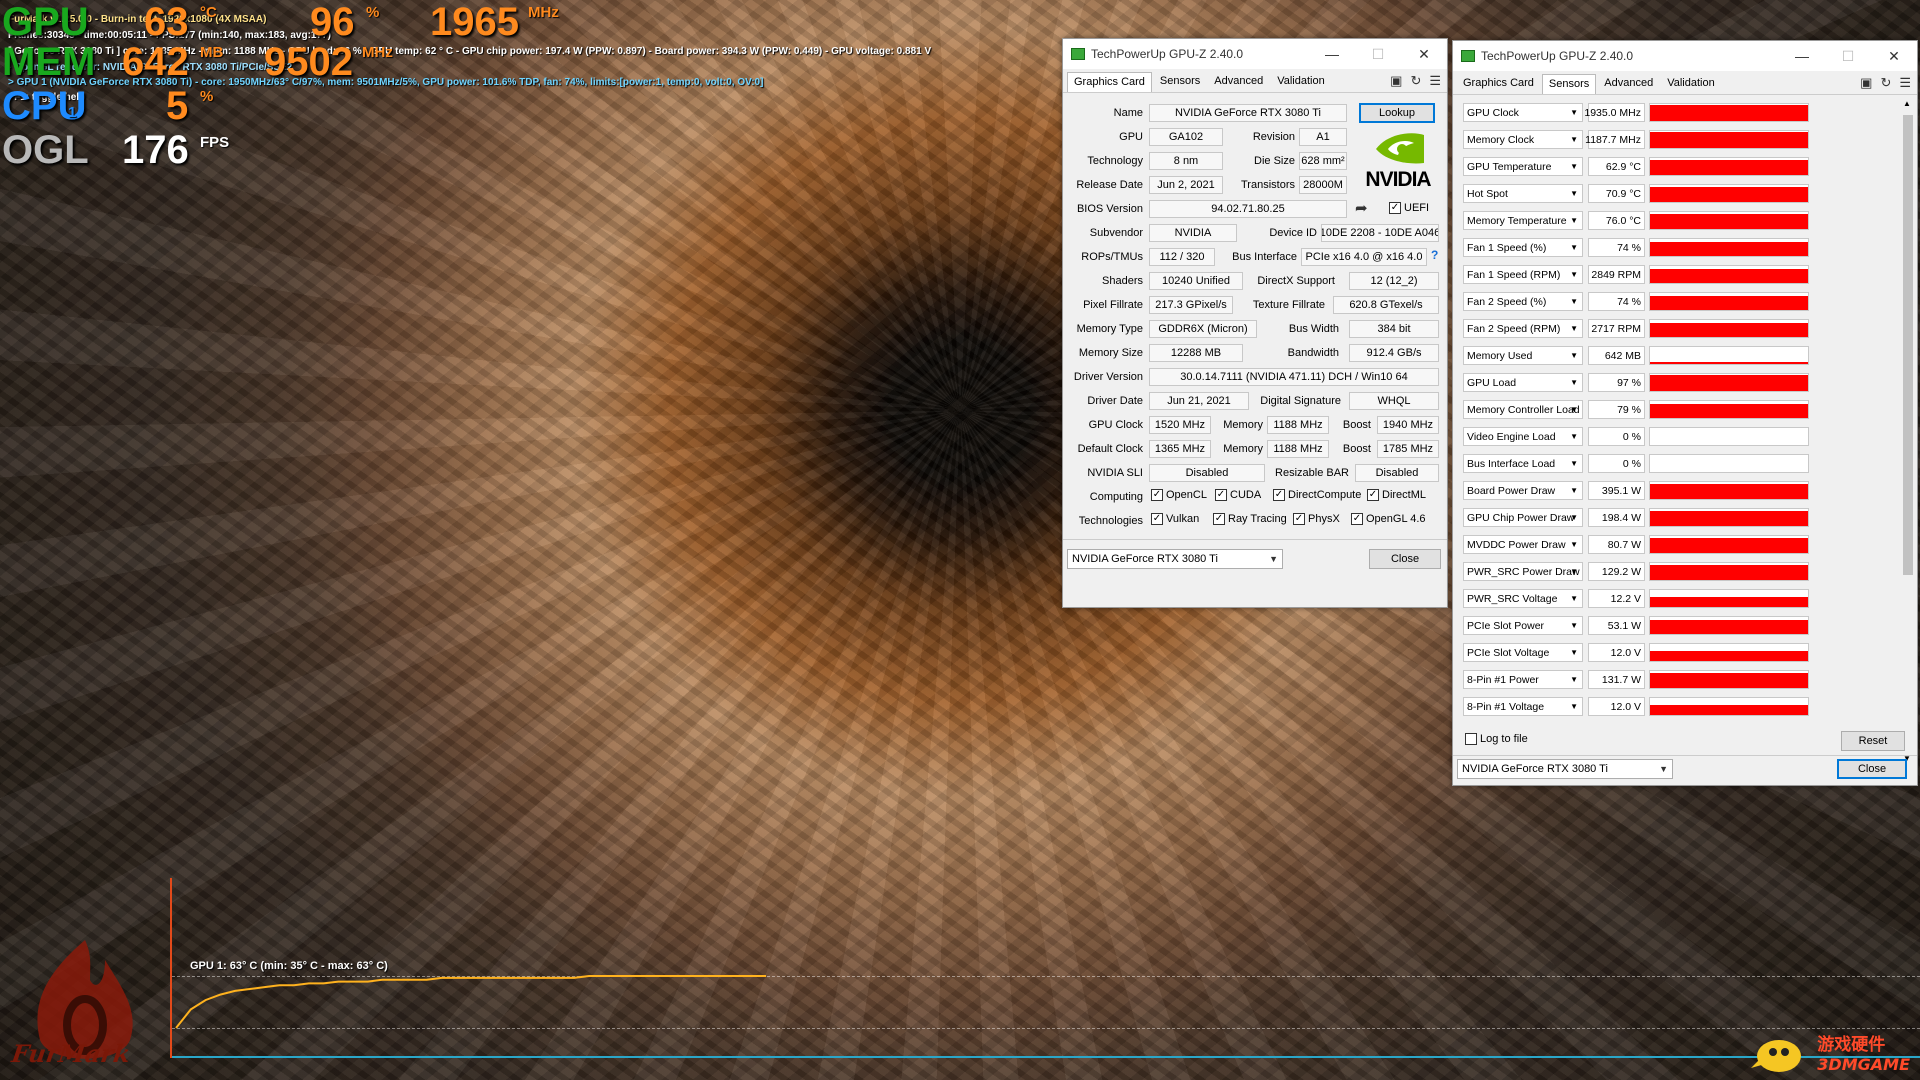 This screenshot has height=1080, width=1920. What do you see at coordinates (1616, 625) in the screenshot?
I see `sensor-value: 53.1 W` at bounding box center [1616, 625].